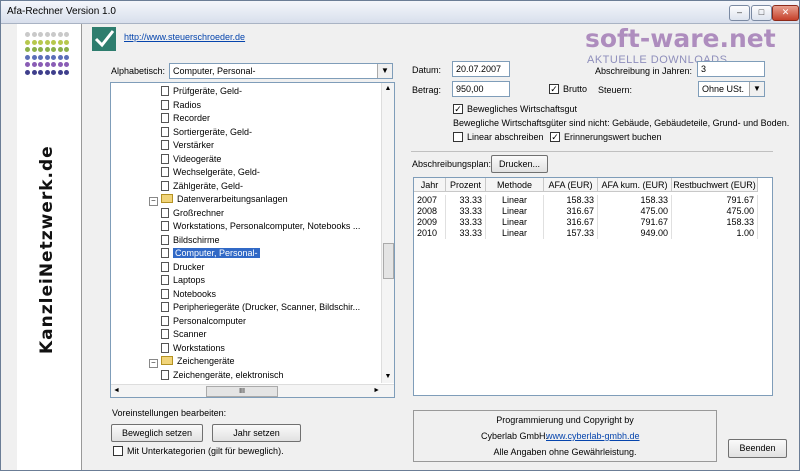  What do you see at coordinates (183, 267) in the screenshot?
I see `tree-item: Drucker` at bounding box center [183, 267].